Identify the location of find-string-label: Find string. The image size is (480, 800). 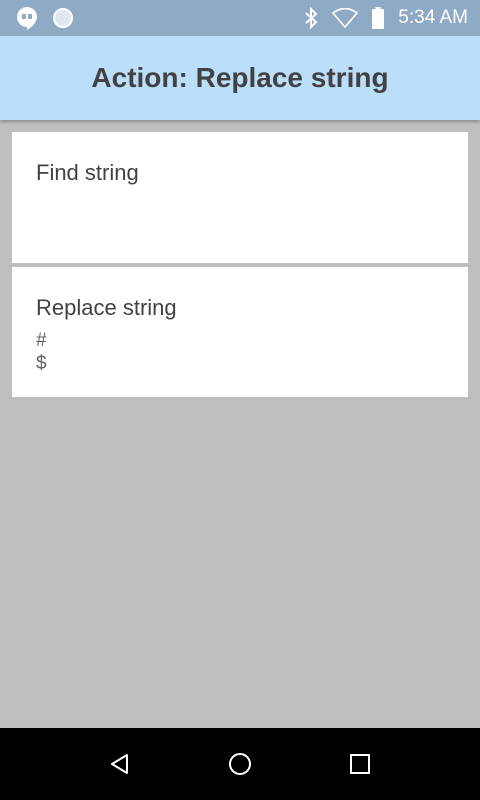
(87, 172).